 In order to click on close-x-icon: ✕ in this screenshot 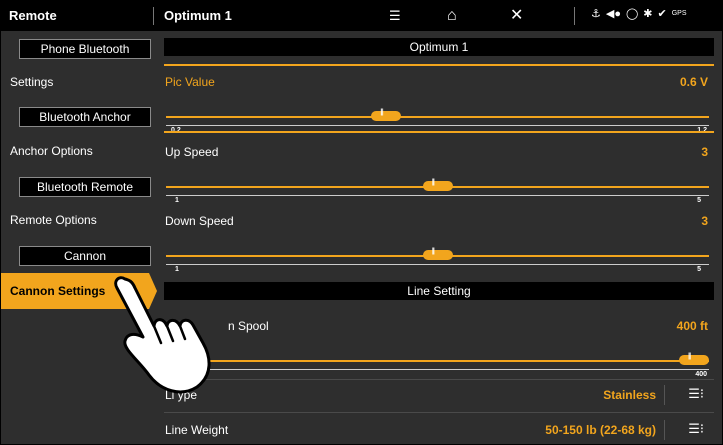, I will do `click(516, 16)`.